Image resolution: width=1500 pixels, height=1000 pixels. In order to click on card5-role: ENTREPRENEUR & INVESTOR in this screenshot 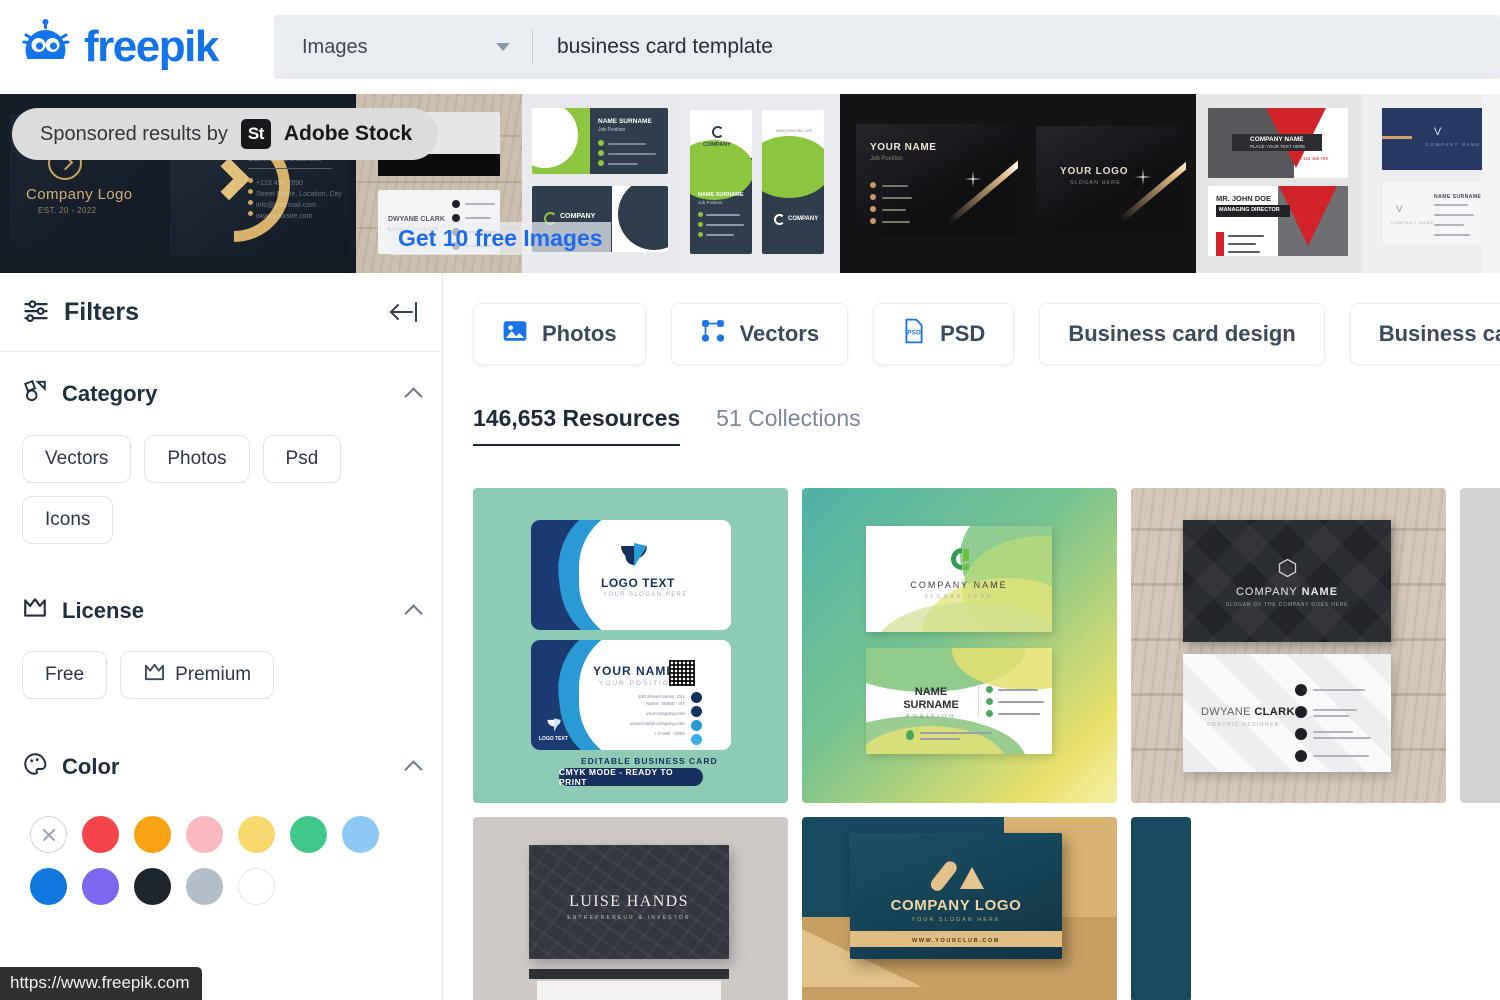, I will do `click(629, 918)`.